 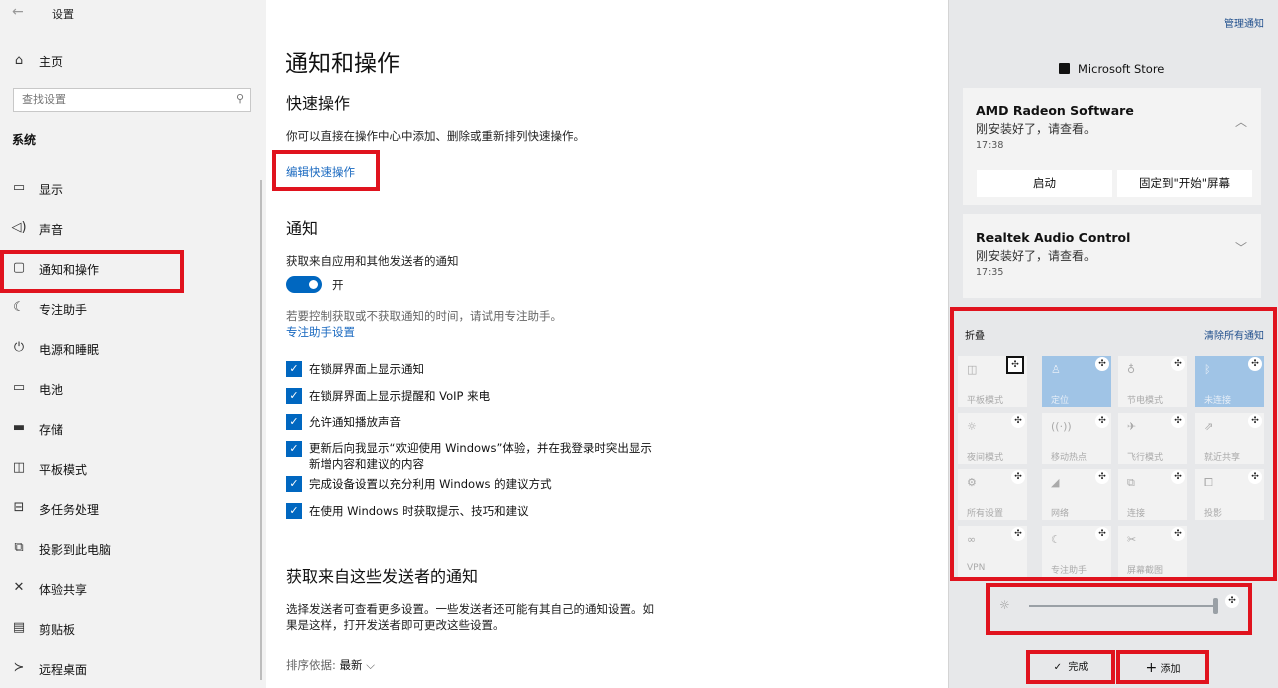 I want to click on card-subtitle: 刚安装好了，请查看。, so click(x=1036, y=129).